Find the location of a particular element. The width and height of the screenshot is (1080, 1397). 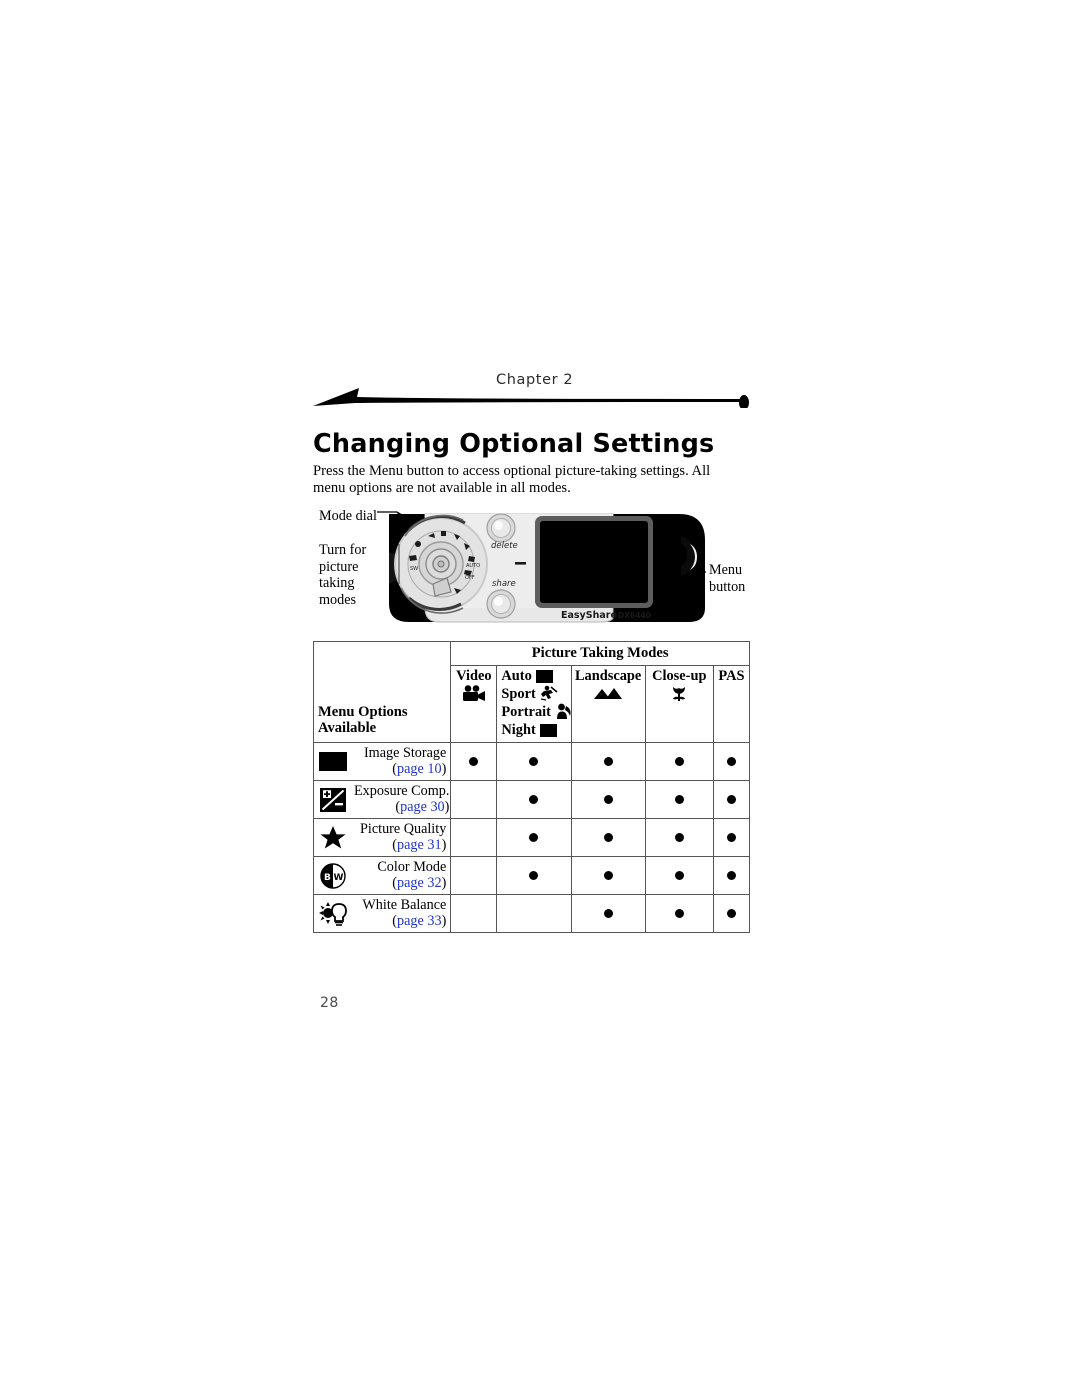

page-title: Changing Optional Settings is located at coordinates (514, 444).